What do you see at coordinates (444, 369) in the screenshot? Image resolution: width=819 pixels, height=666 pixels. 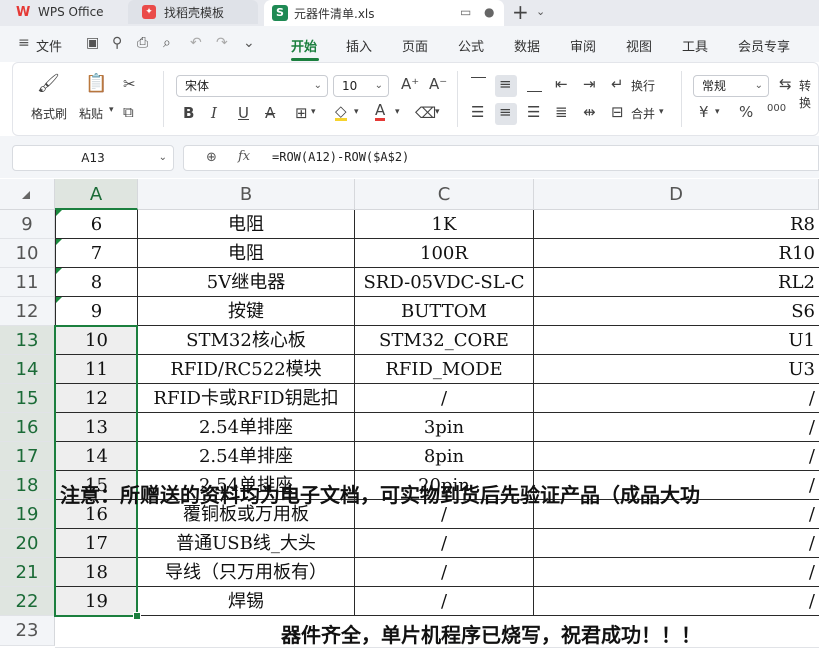 I see `cell-c: RFID_MODE` at bounding box center [444, 369].